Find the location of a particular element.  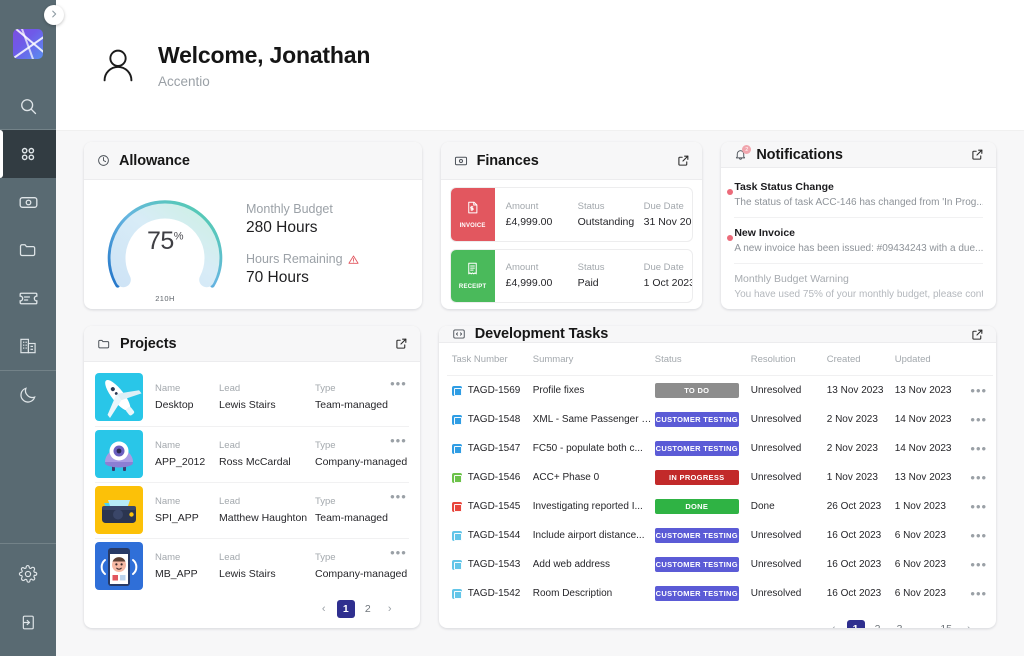

invoice-badge-label: INVOICE is located at coordinates (472, 225).